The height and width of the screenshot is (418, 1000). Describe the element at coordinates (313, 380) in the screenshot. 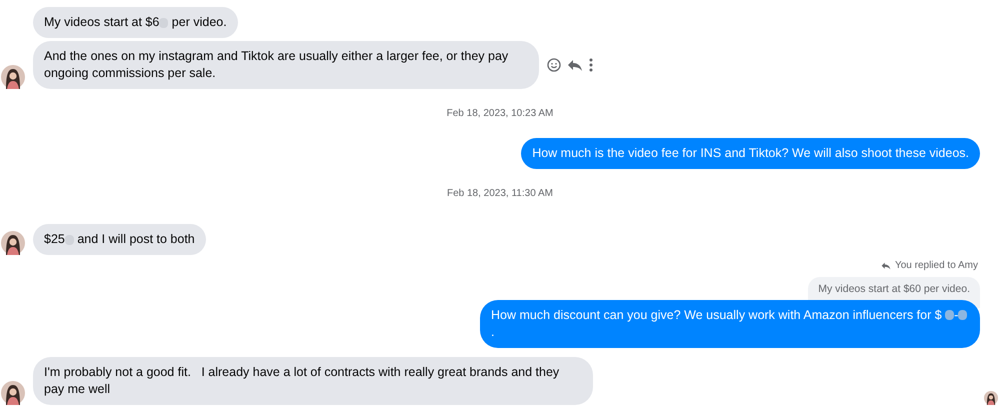

I see `message-bubble: I'm probably not a good fit. I already have a lot of contracts with really great brands and they pay me well` at that location.